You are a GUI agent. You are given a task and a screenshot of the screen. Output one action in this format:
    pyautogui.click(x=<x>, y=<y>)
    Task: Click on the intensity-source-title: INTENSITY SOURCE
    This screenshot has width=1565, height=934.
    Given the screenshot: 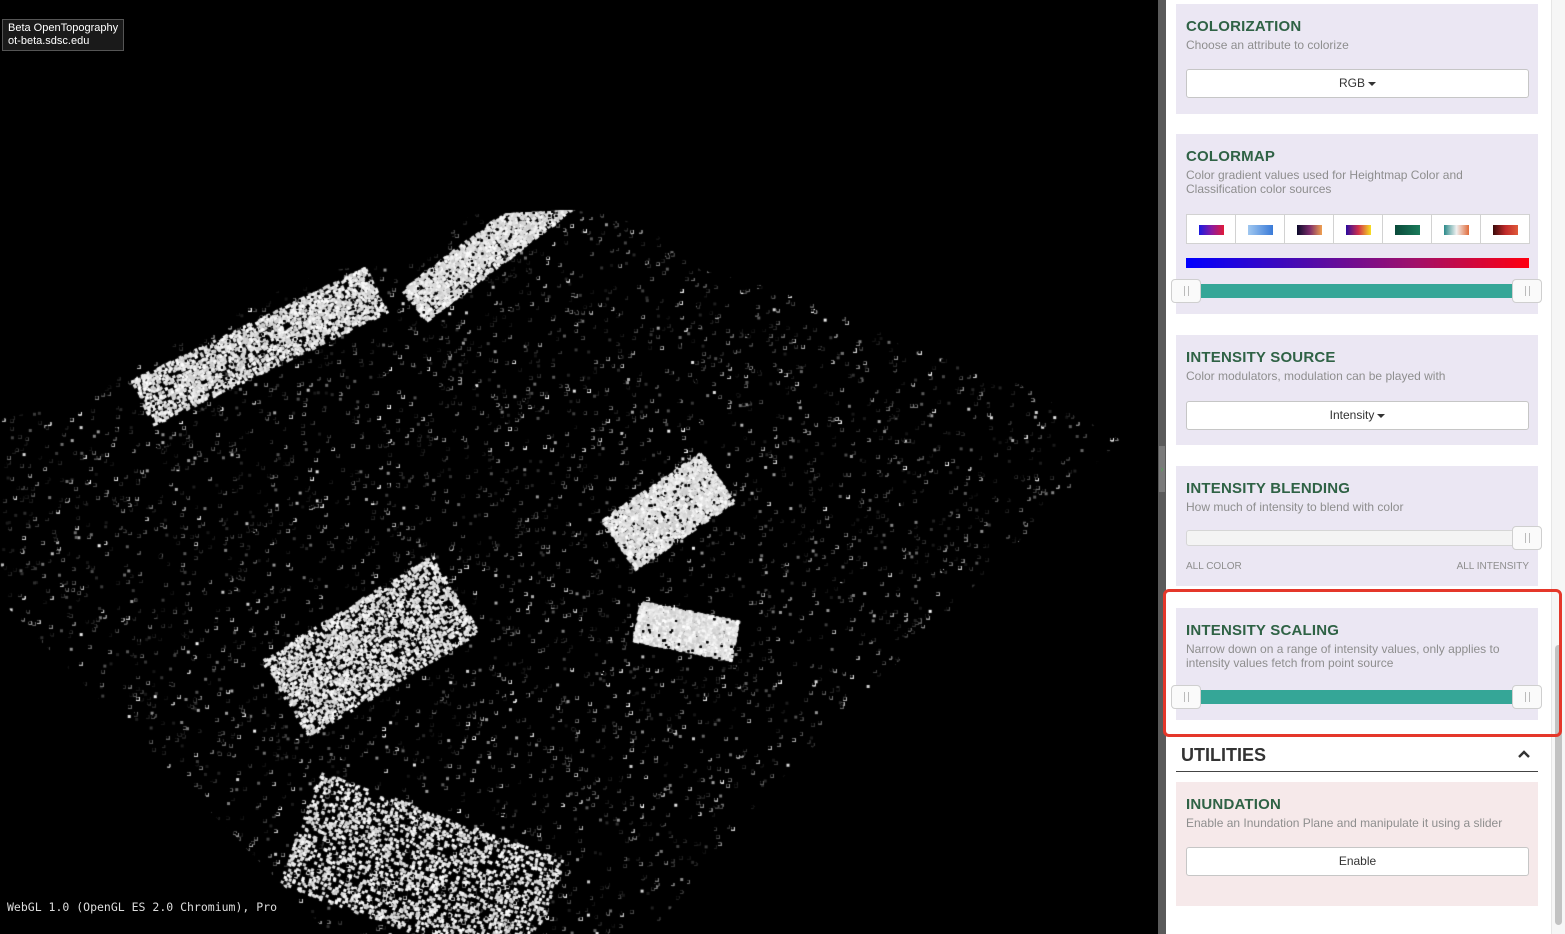 What is the action you would take?
    pyautogui.click(x=1261, y=357)
    